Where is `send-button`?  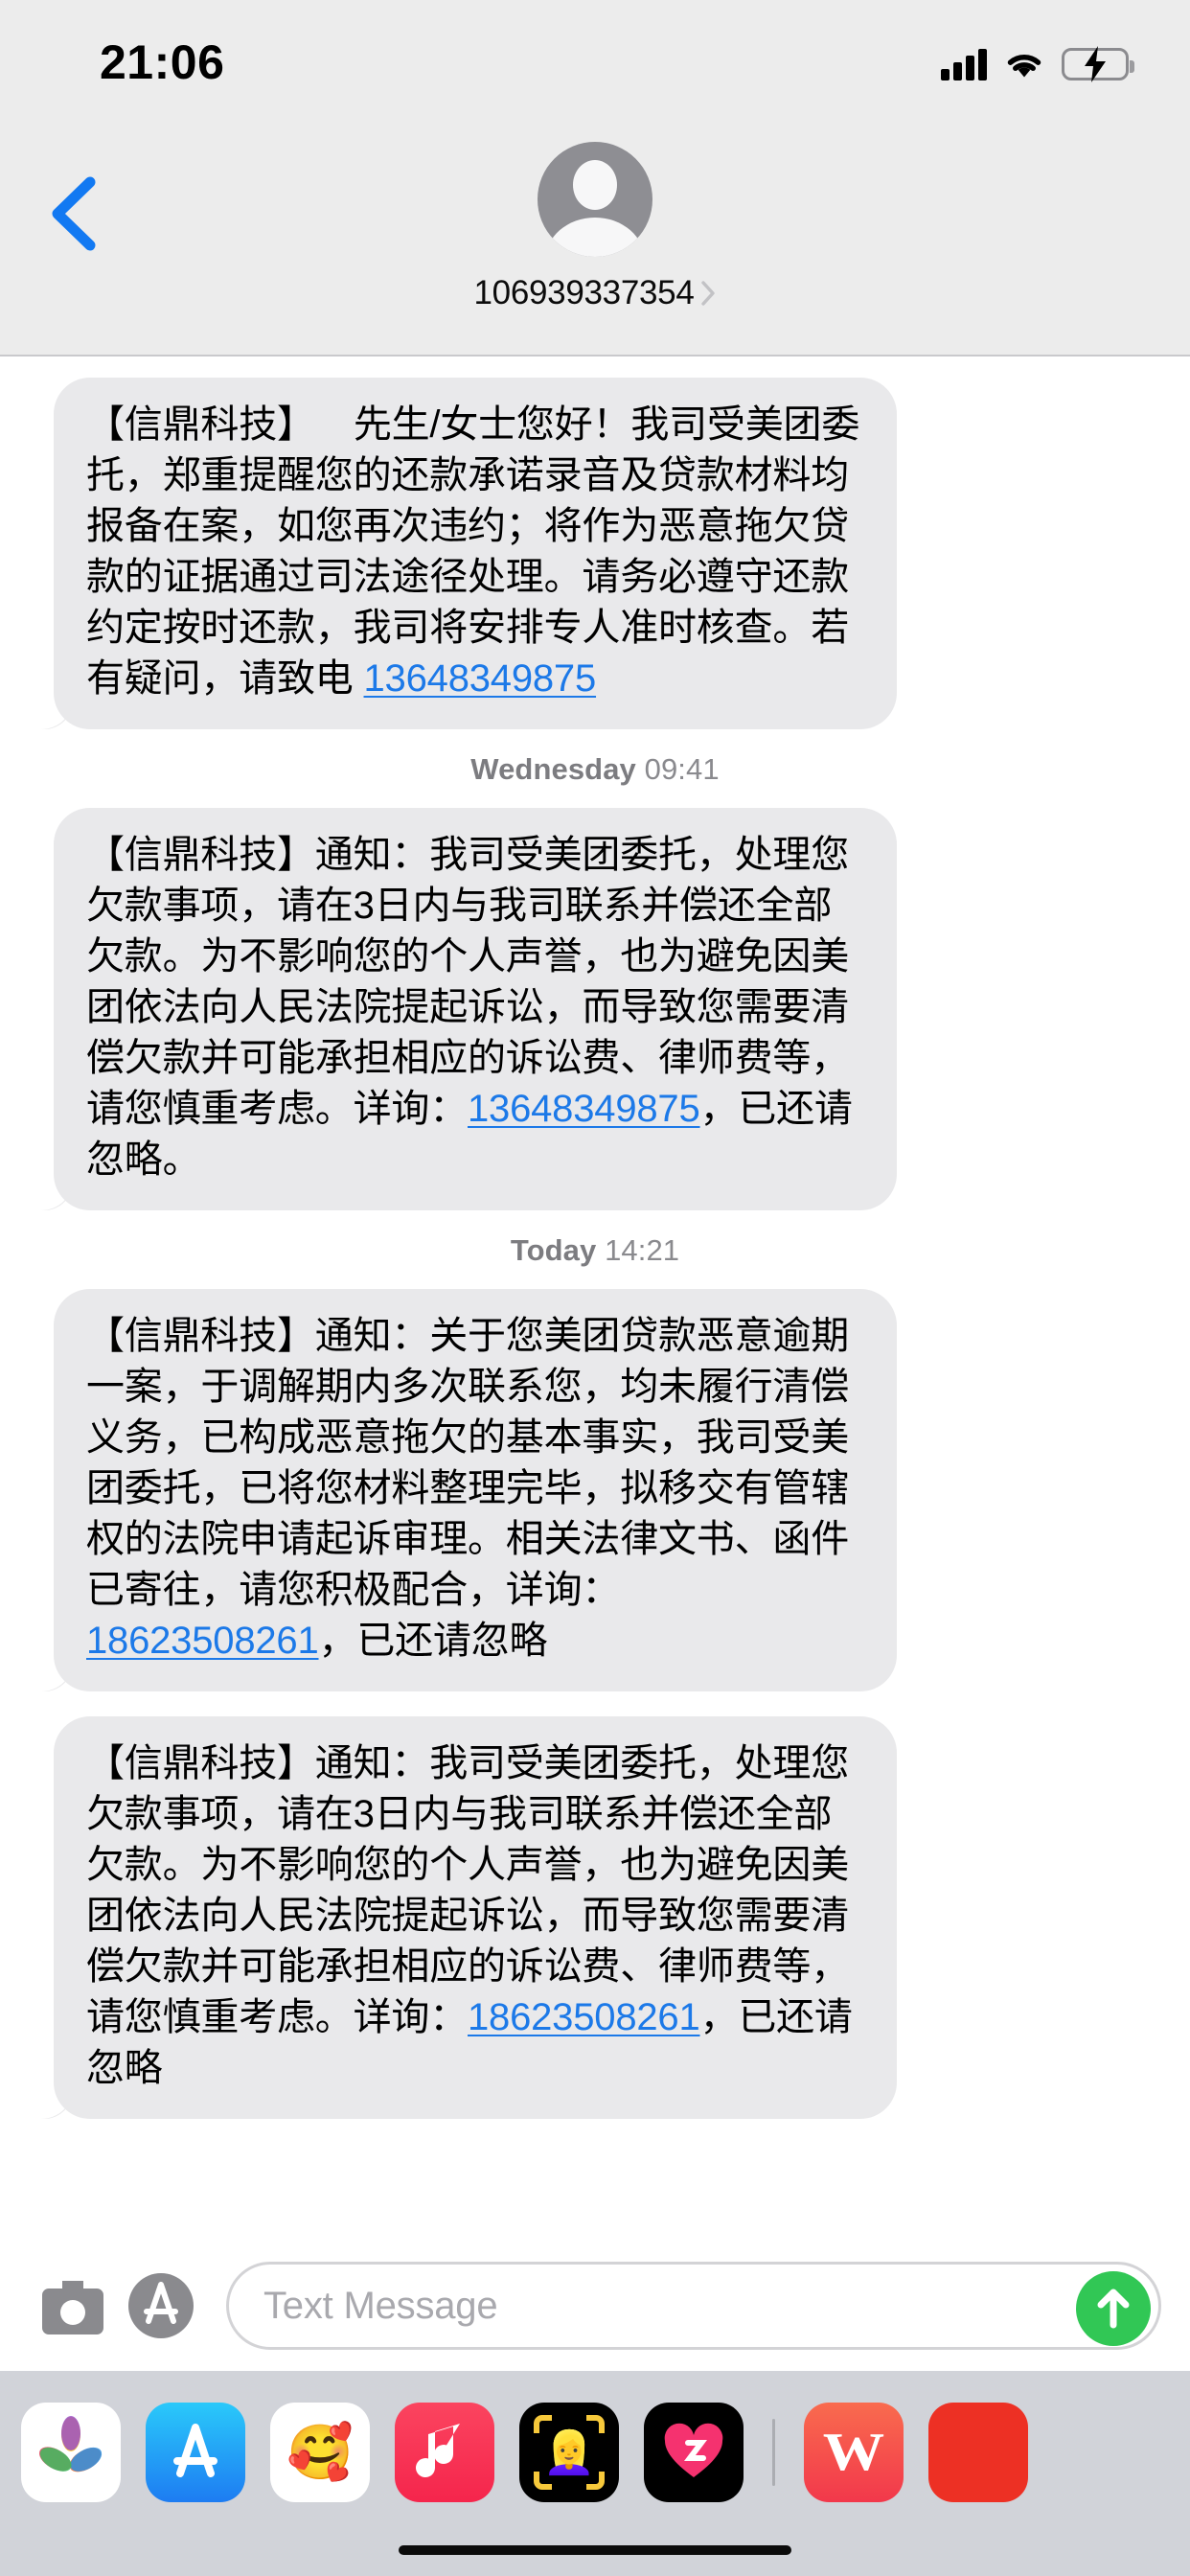 send-button is located at coordinates (1113, 2308).